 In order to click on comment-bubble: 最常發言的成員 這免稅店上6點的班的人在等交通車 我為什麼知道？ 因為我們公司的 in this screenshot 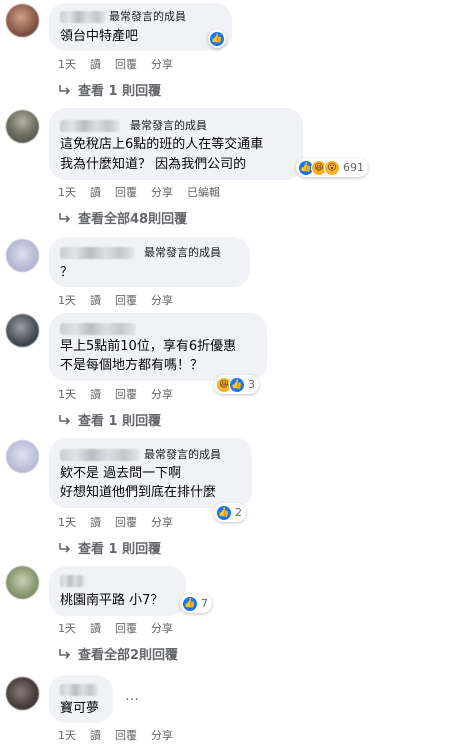, I will do `click(176, 144)`.